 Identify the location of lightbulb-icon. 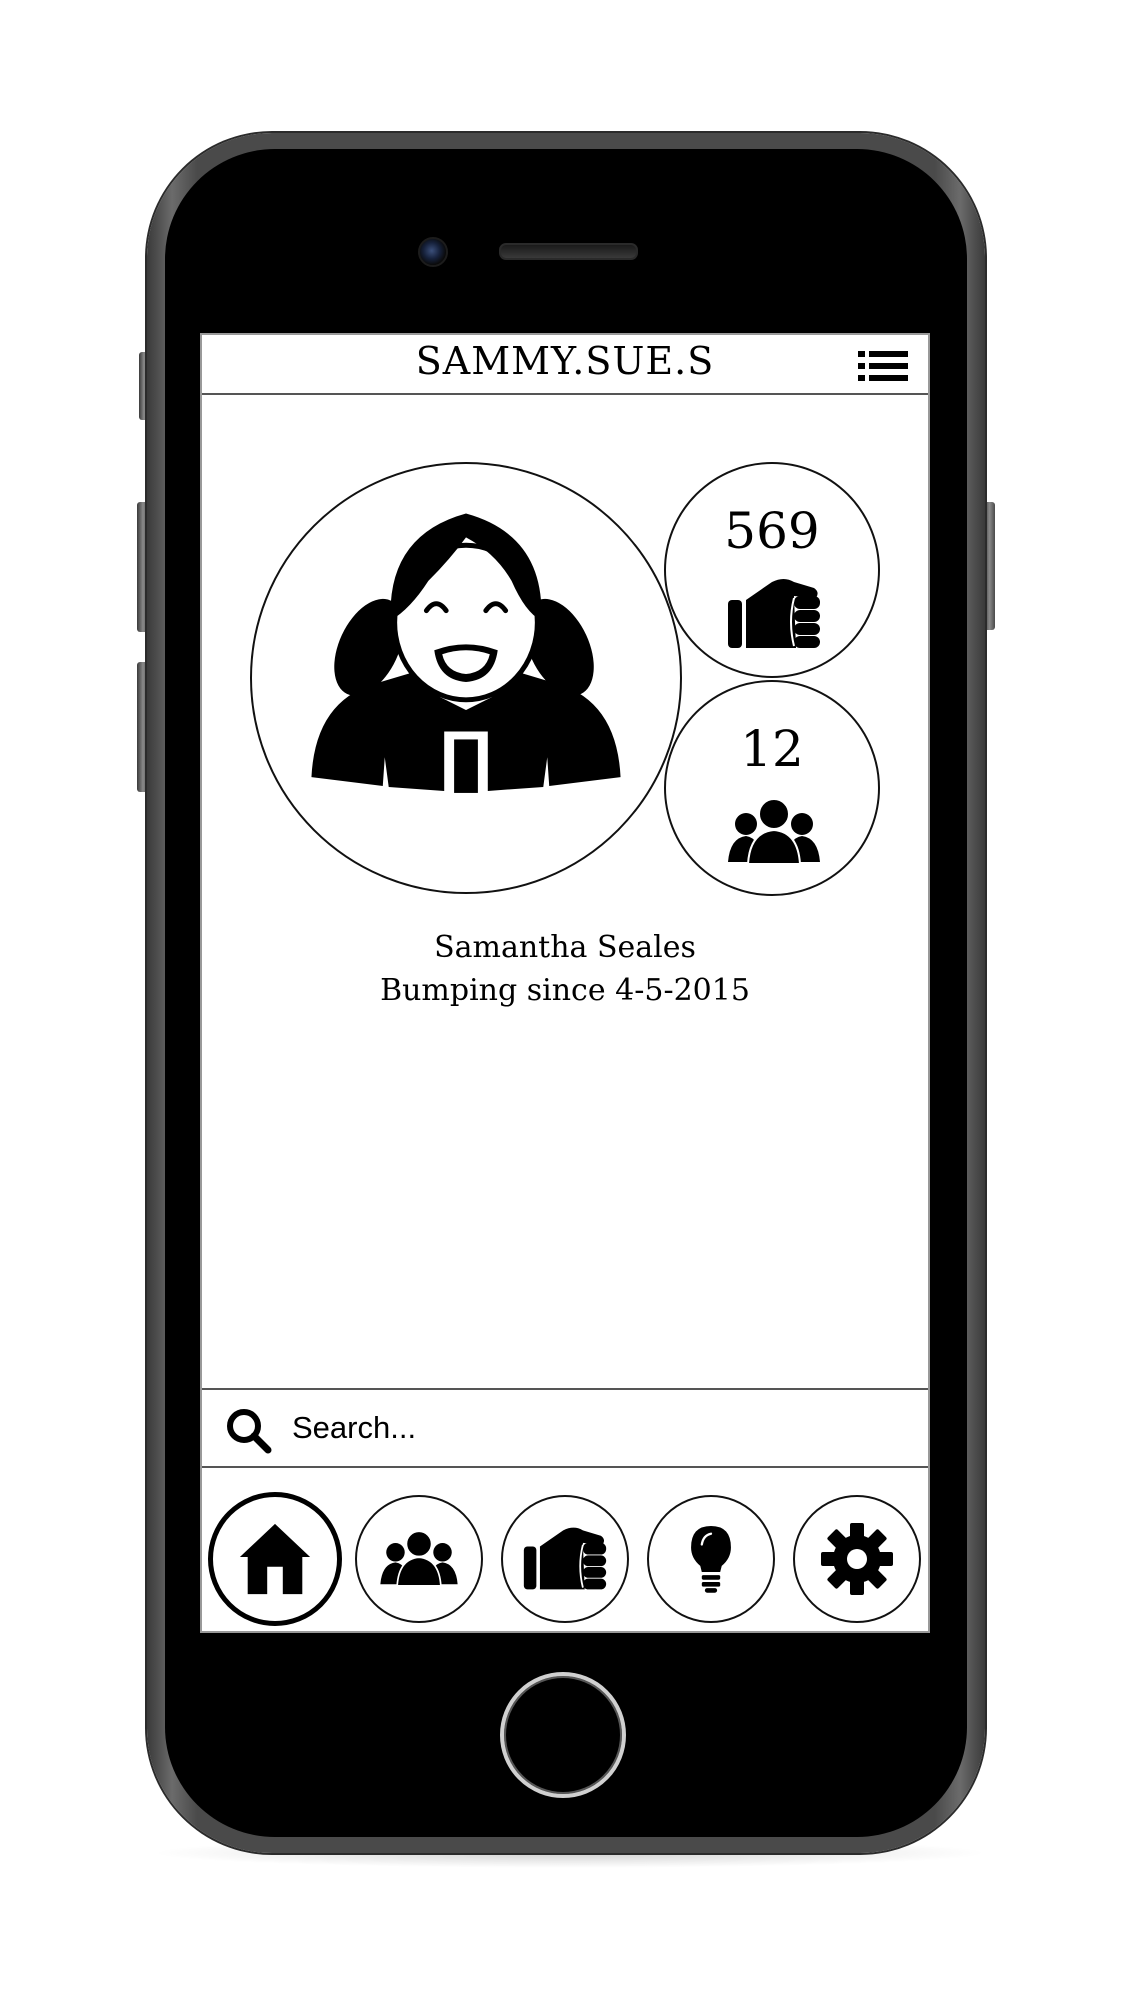
(711, 1559).